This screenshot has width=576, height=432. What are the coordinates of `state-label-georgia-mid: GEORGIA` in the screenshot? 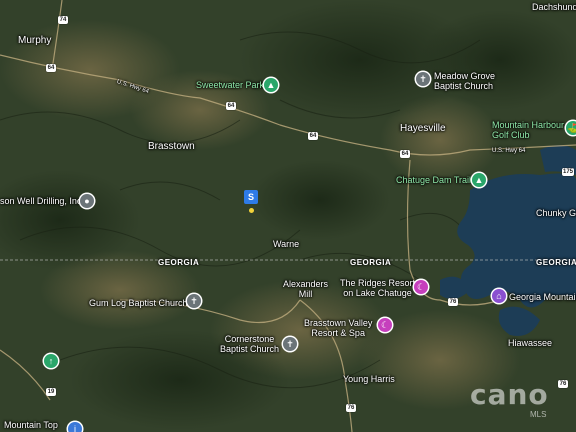 It's located at (371, 262).